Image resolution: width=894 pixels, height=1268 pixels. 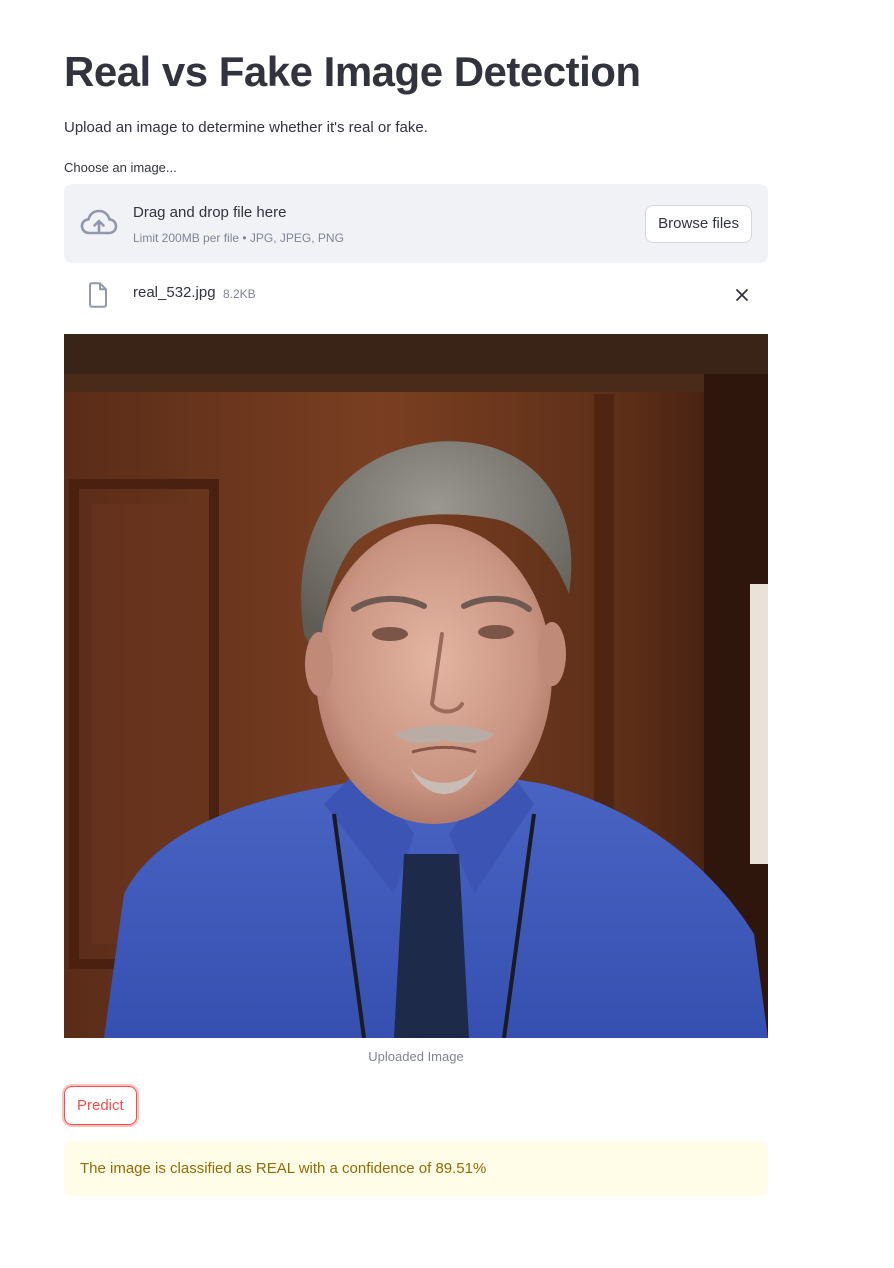 What do you see at coordinates (742, 295) in the screenshot?
I see `close-icon` at bounding box center [742, 295].